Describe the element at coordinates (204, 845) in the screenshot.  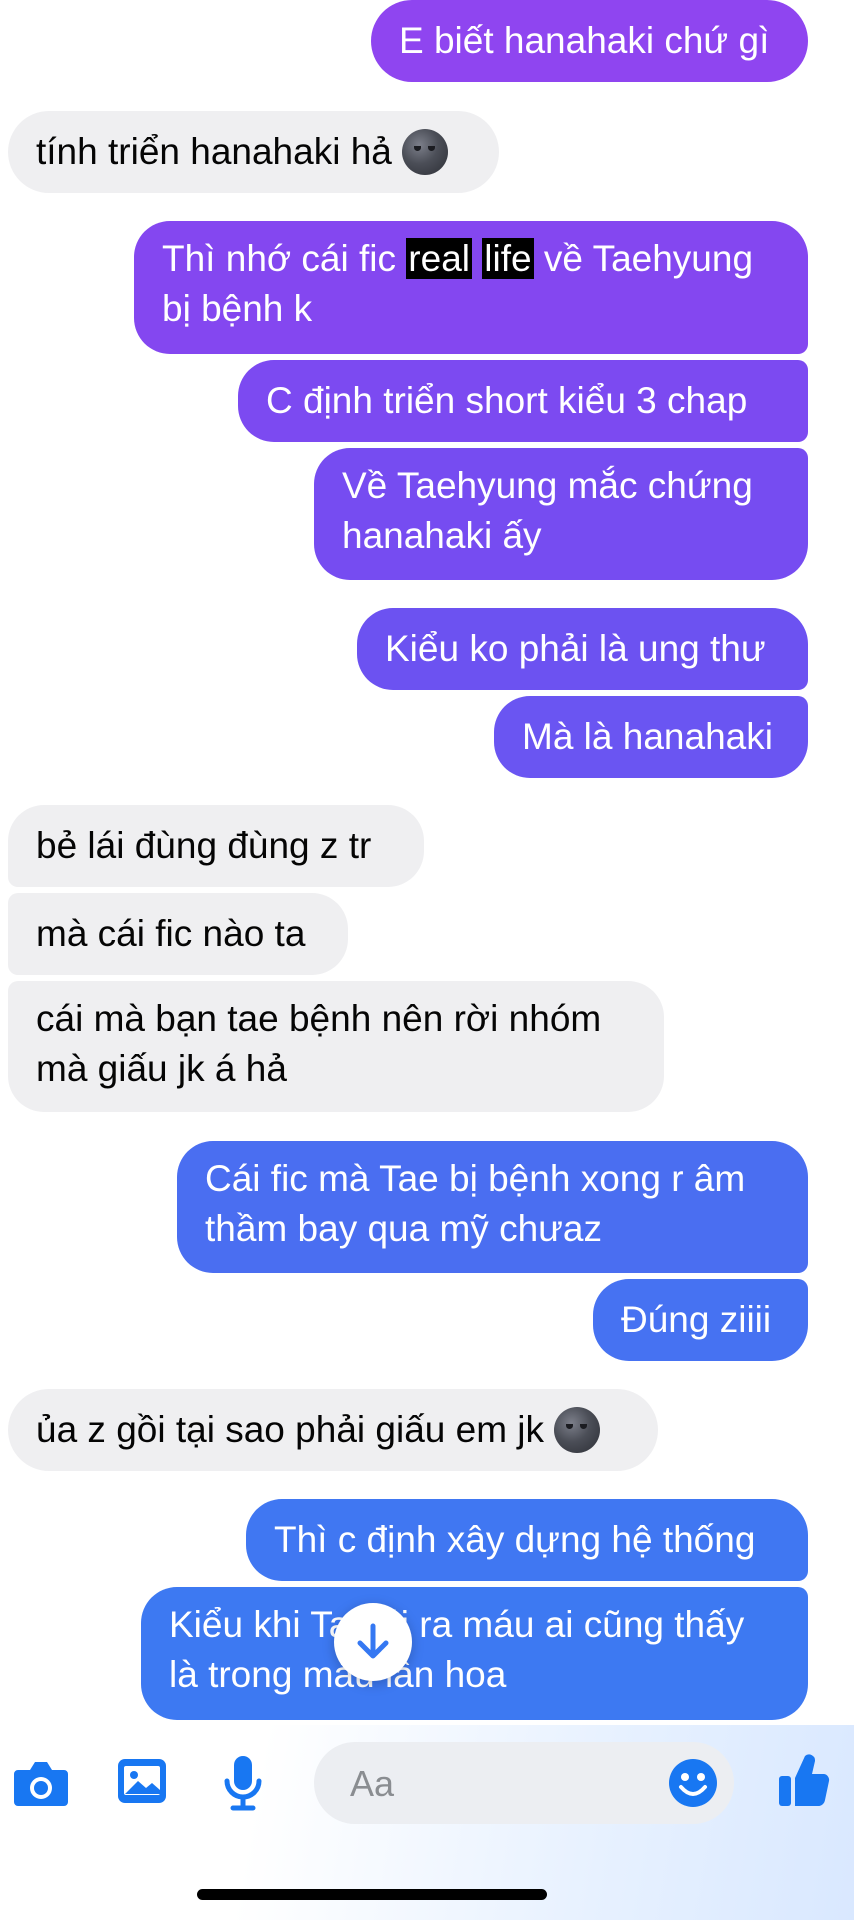
I see `message-text: bẻ lái đùng đùng z tr` at that location.